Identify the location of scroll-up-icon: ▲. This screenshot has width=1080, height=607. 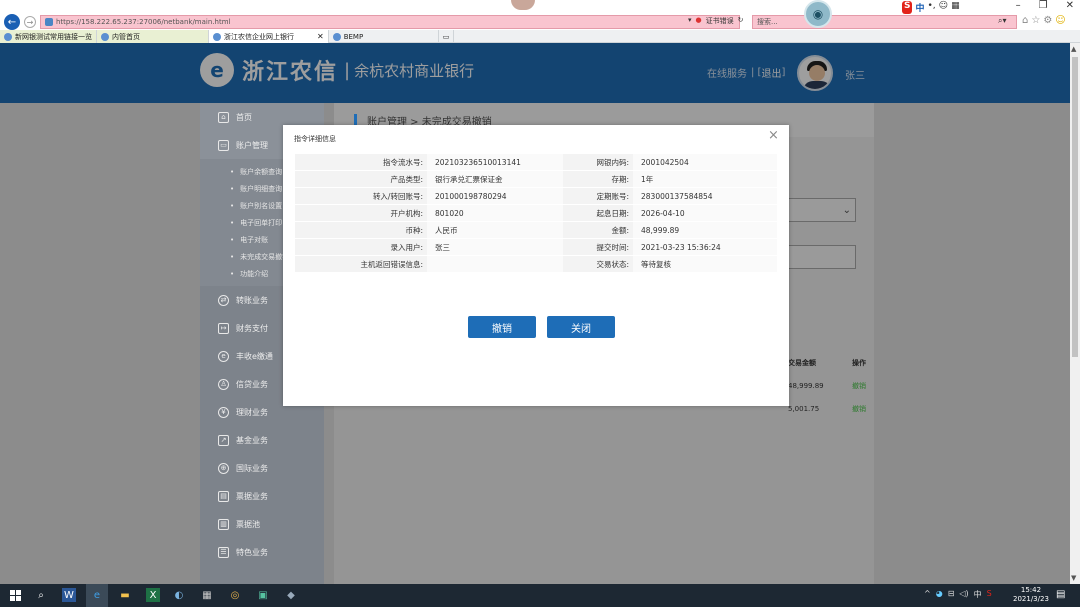
(1073, 49).